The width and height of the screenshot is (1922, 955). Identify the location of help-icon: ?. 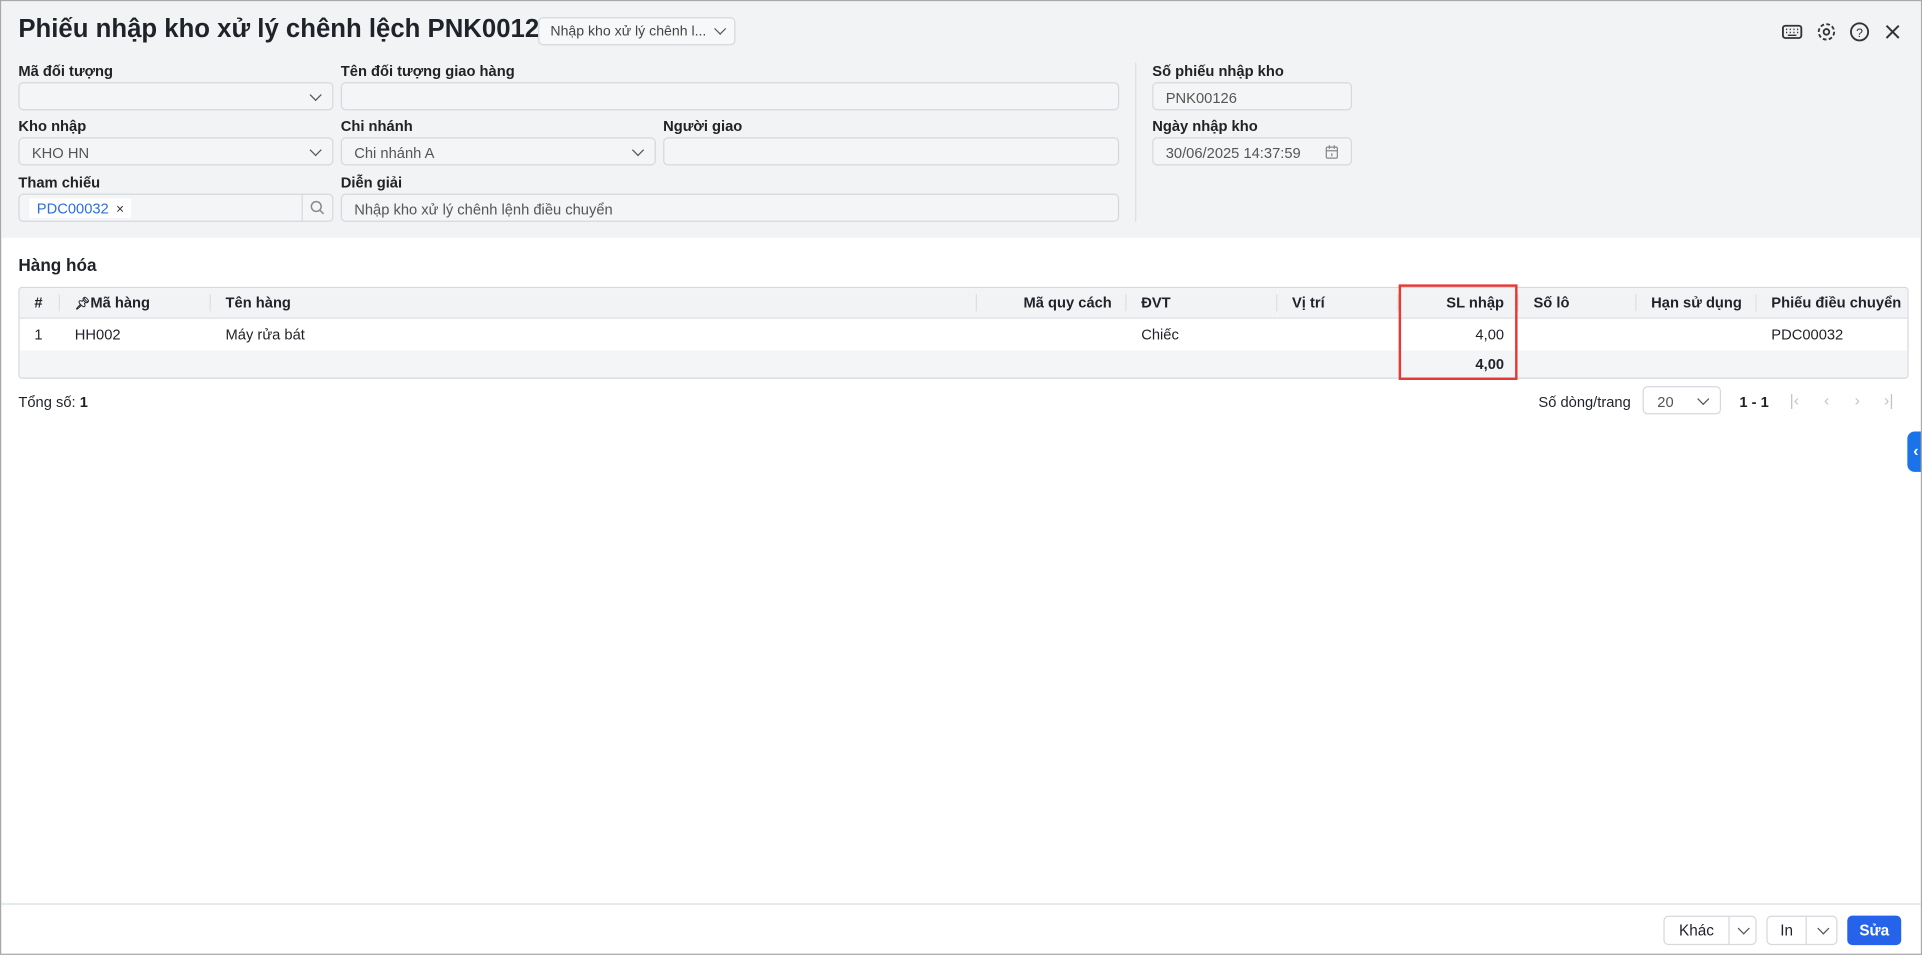
(1860, 32).